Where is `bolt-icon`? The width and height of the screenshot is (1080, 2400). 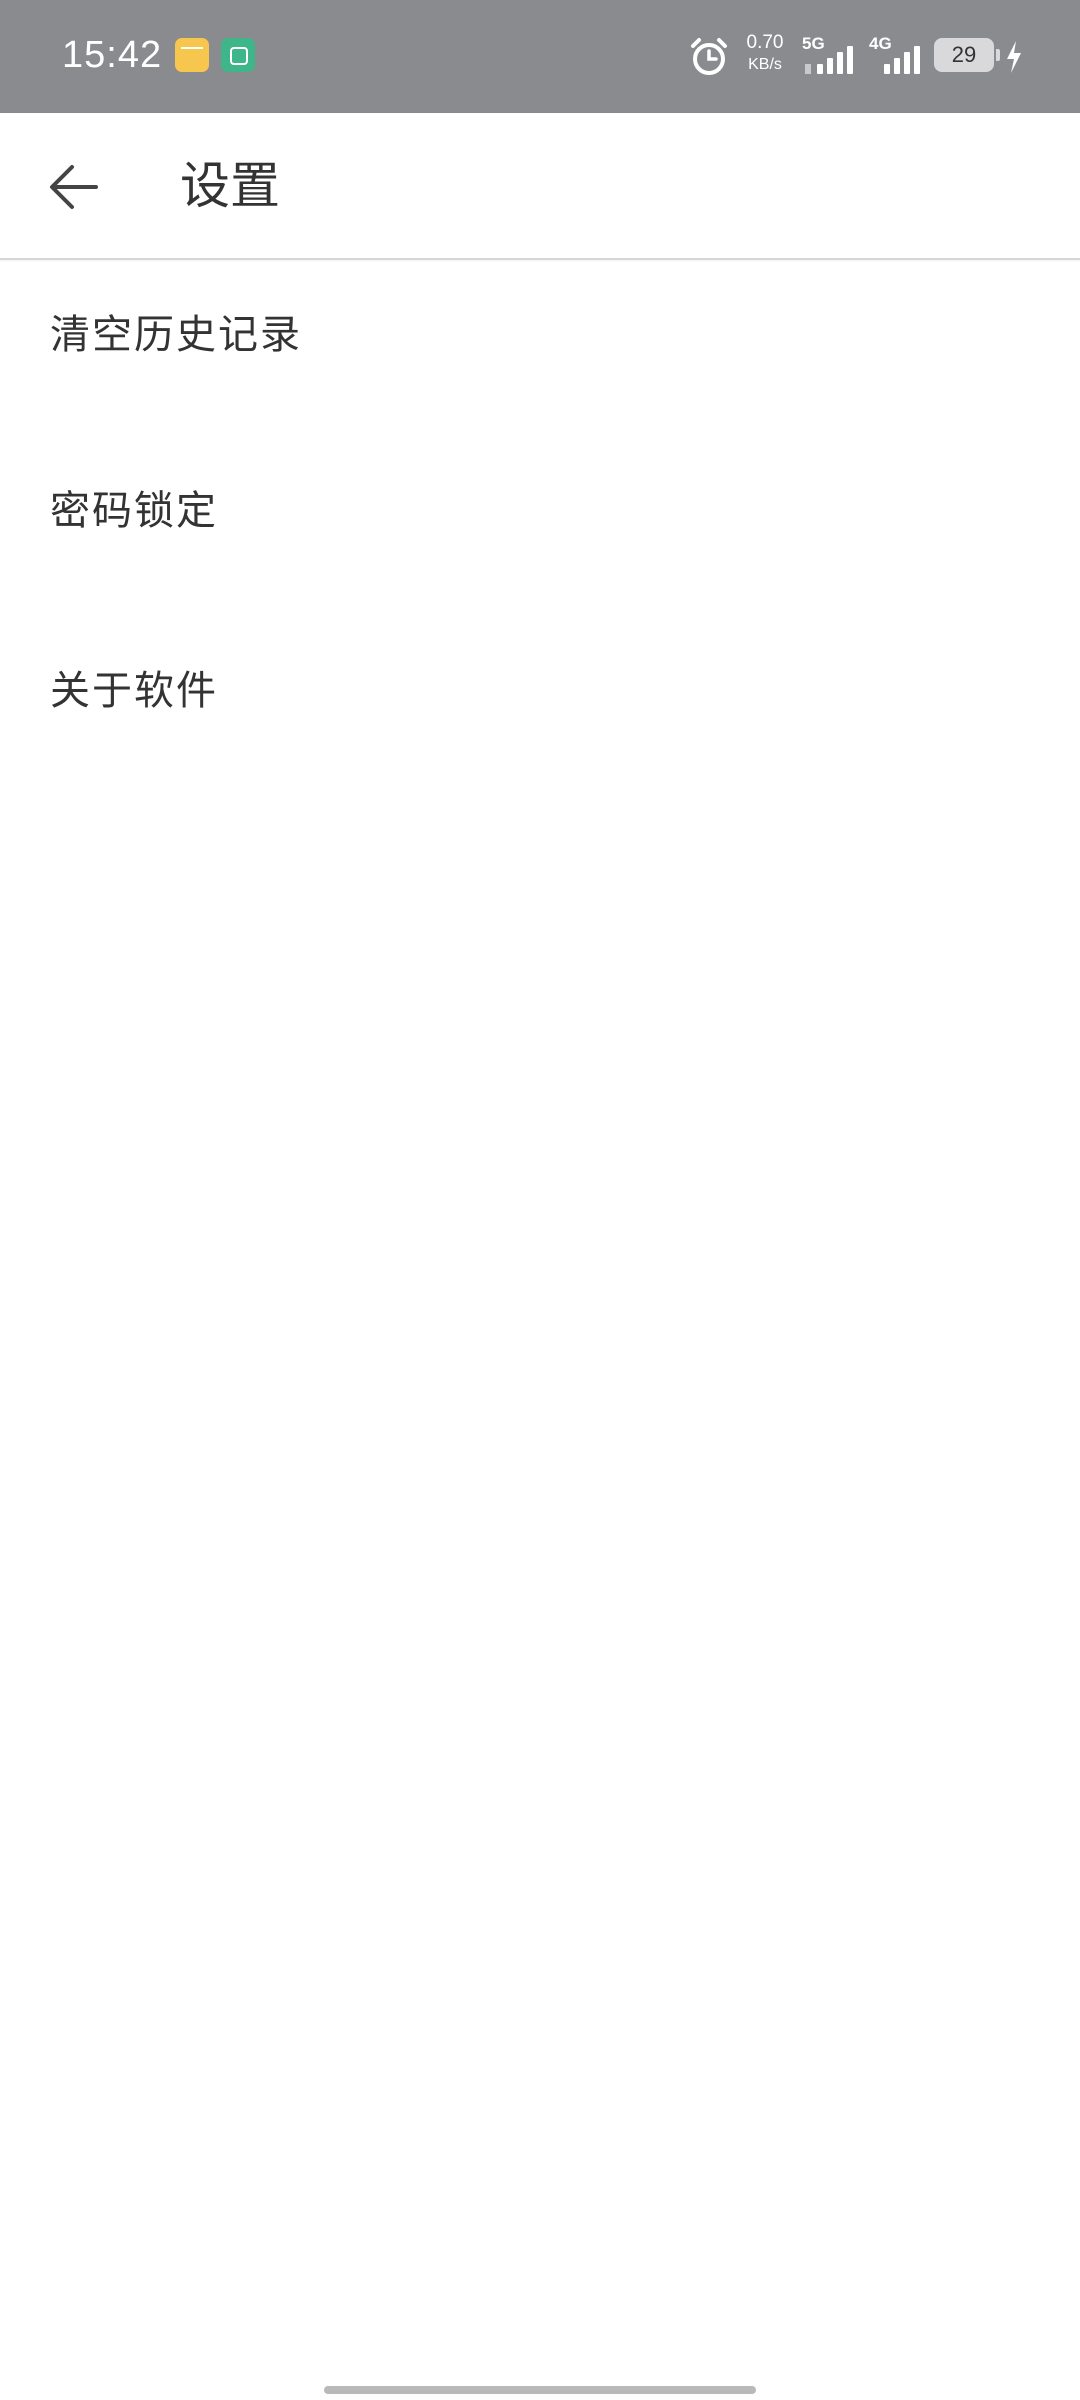 bolt-icon is located at coordinates (1014, 57).